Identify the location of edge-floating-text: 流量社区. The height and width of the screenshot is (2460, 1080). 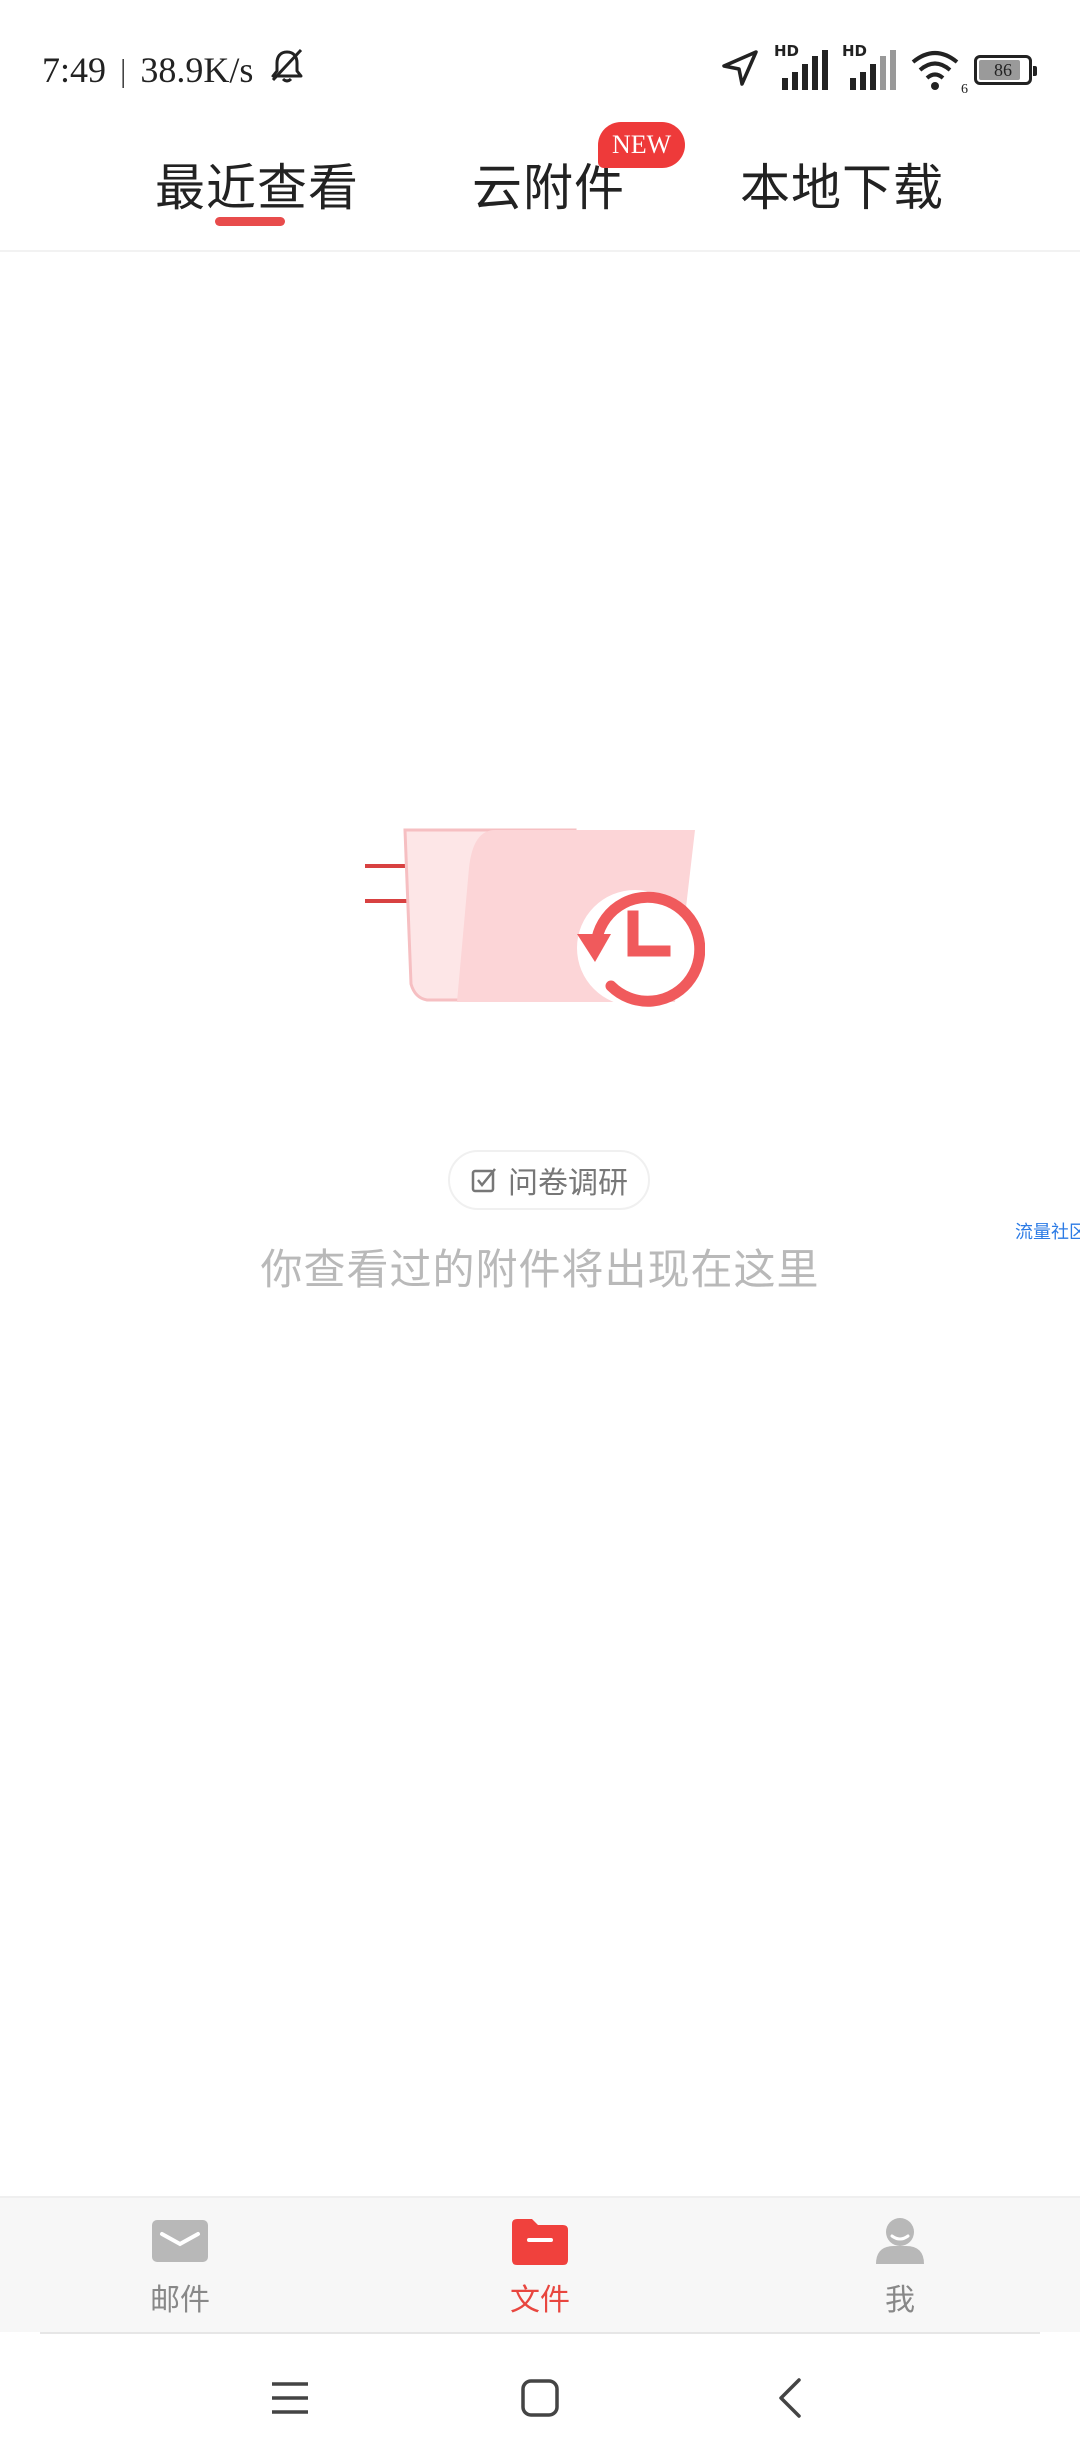
(1047, 1231).